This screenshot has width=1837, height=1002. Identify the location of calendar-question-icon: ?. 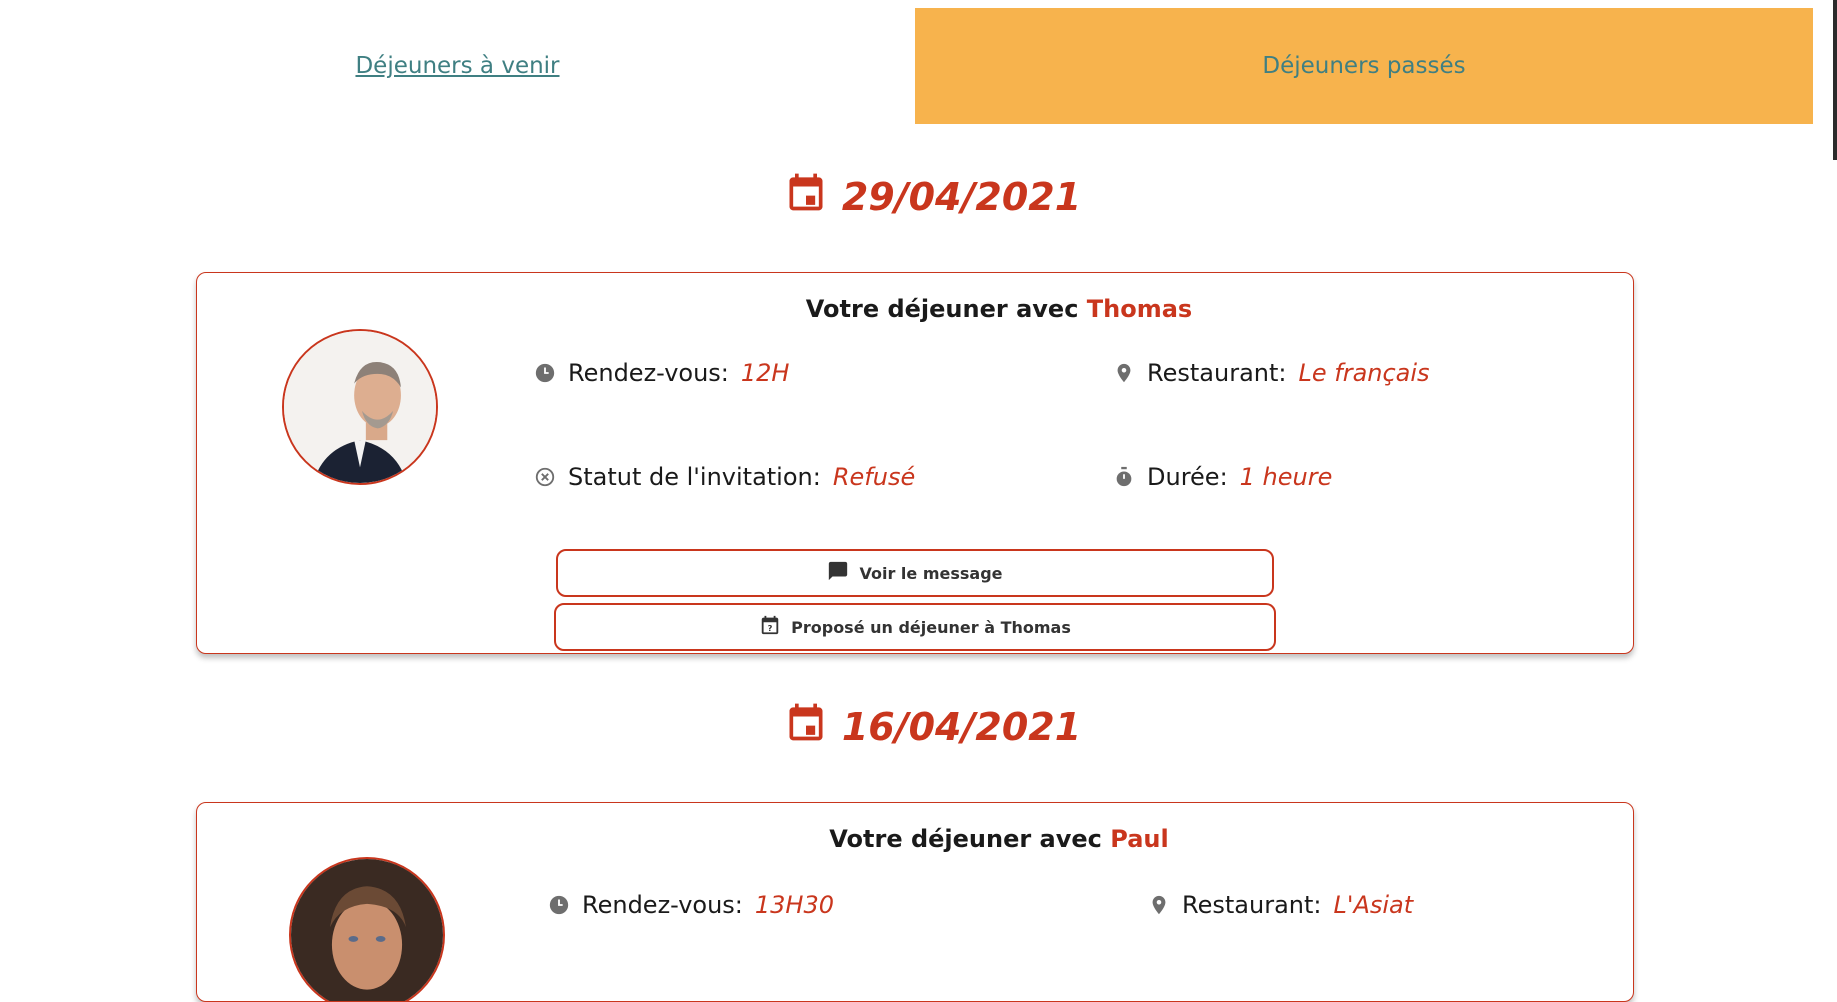
(770, 627).